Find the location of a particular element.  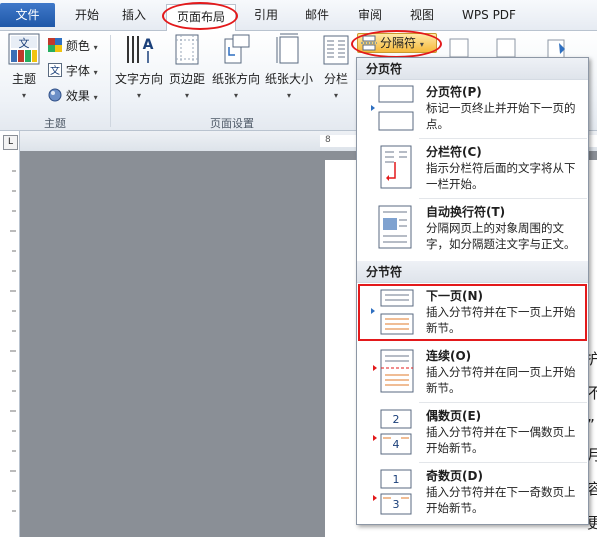

theme-colors-label: 颜色 is located at coordinates (77, 46).